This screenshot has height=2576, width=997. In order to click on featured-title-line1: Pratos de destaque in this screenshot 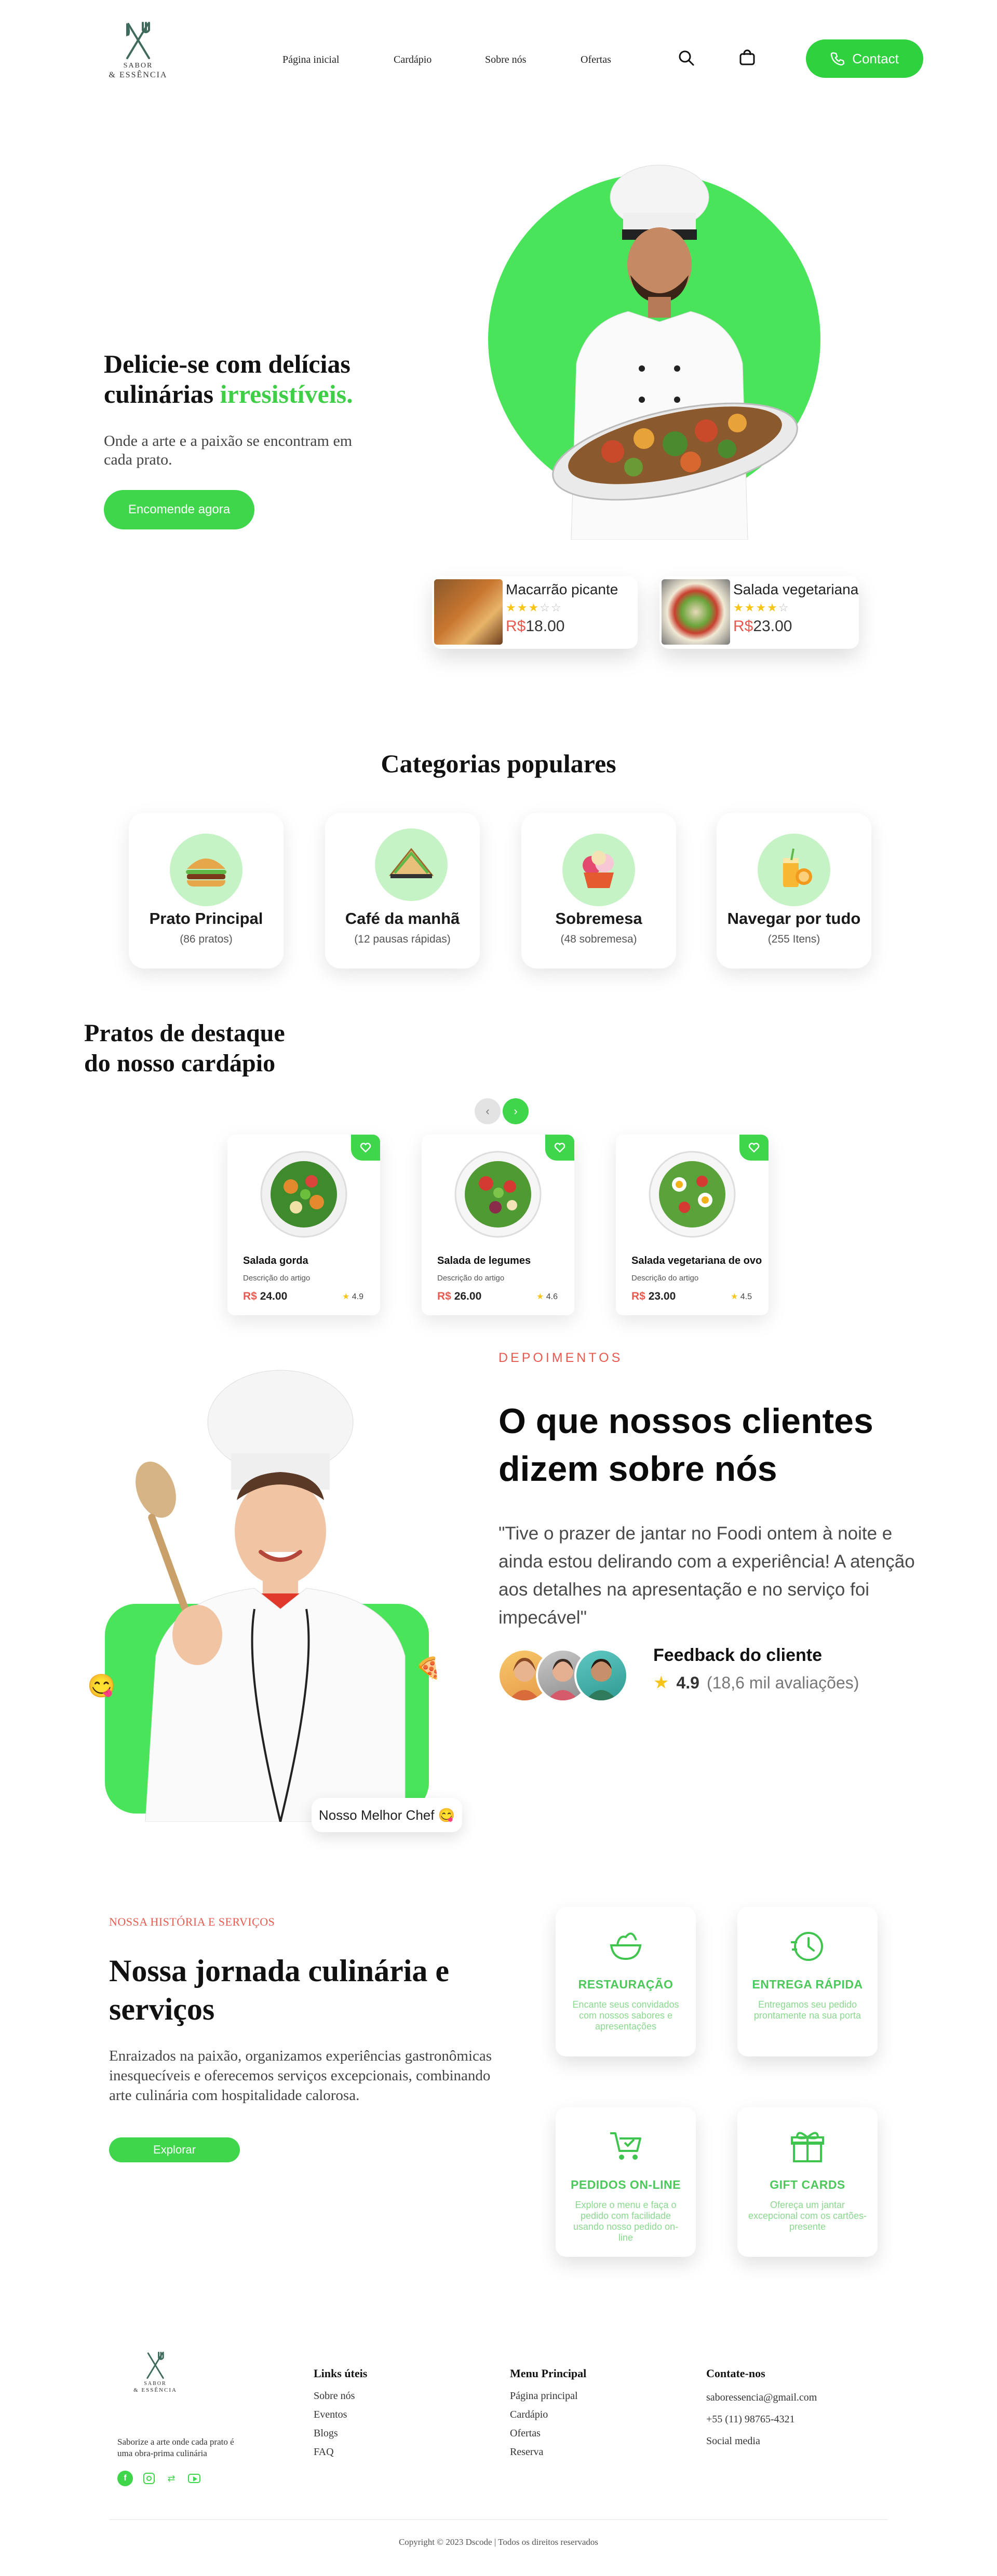, I will do `click(184, 1033)`.